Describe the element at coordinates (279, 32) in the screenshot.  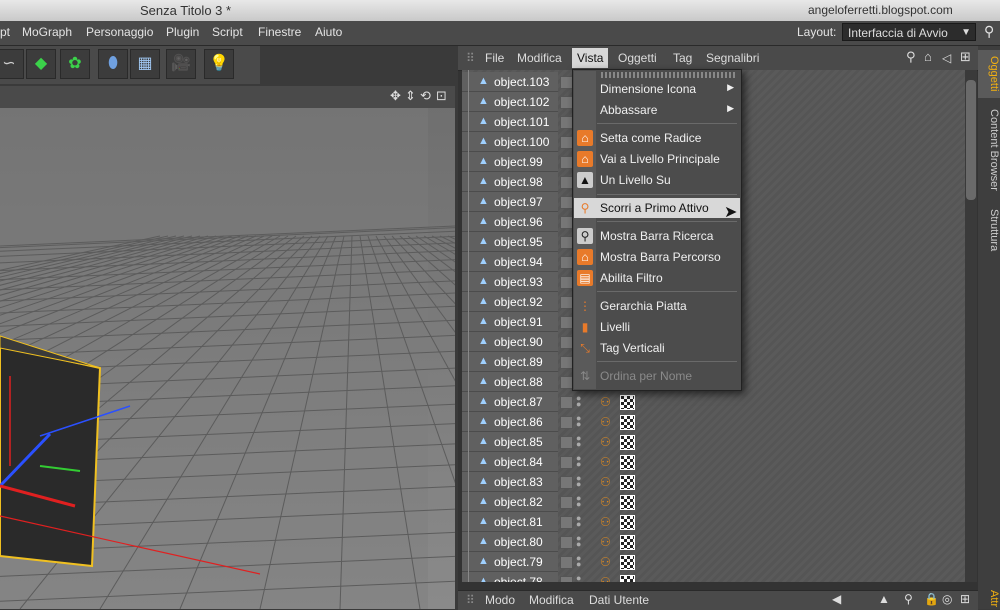
I see `menu-item-finestre: Finestre` at that location.